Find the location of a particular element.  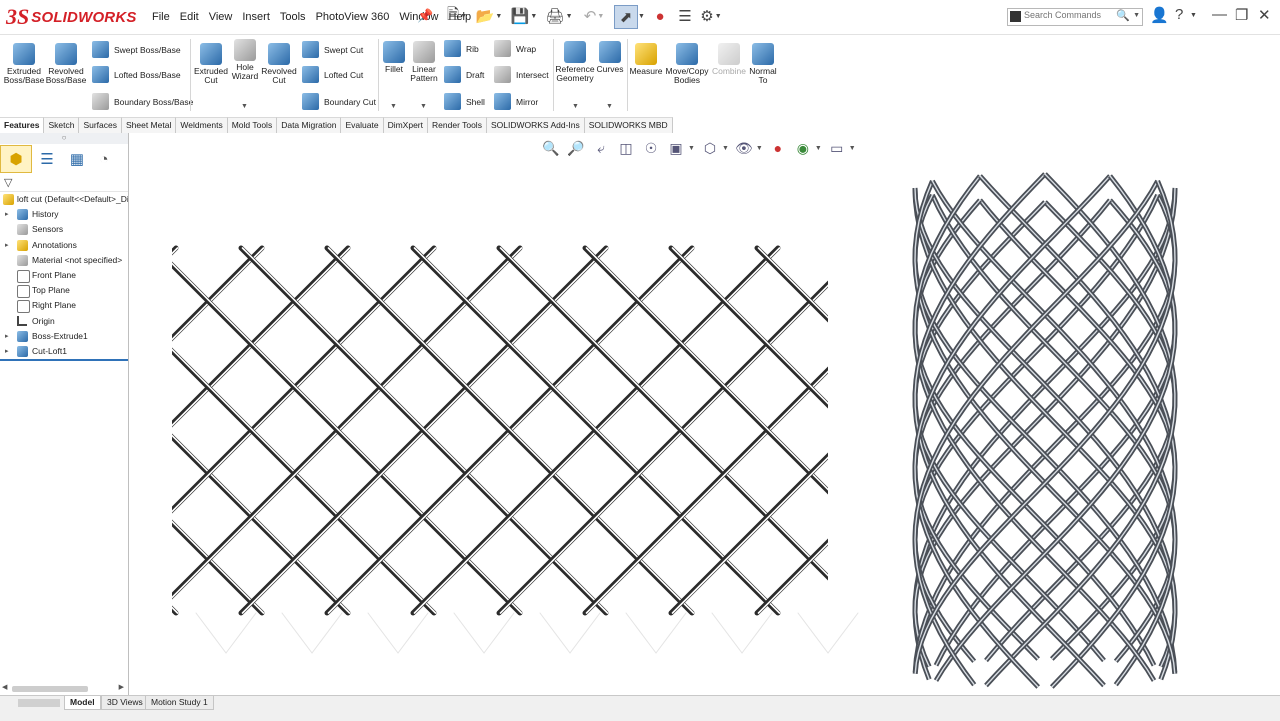

new-document-button: 🗎▼ is located at coordinates (457, 16).